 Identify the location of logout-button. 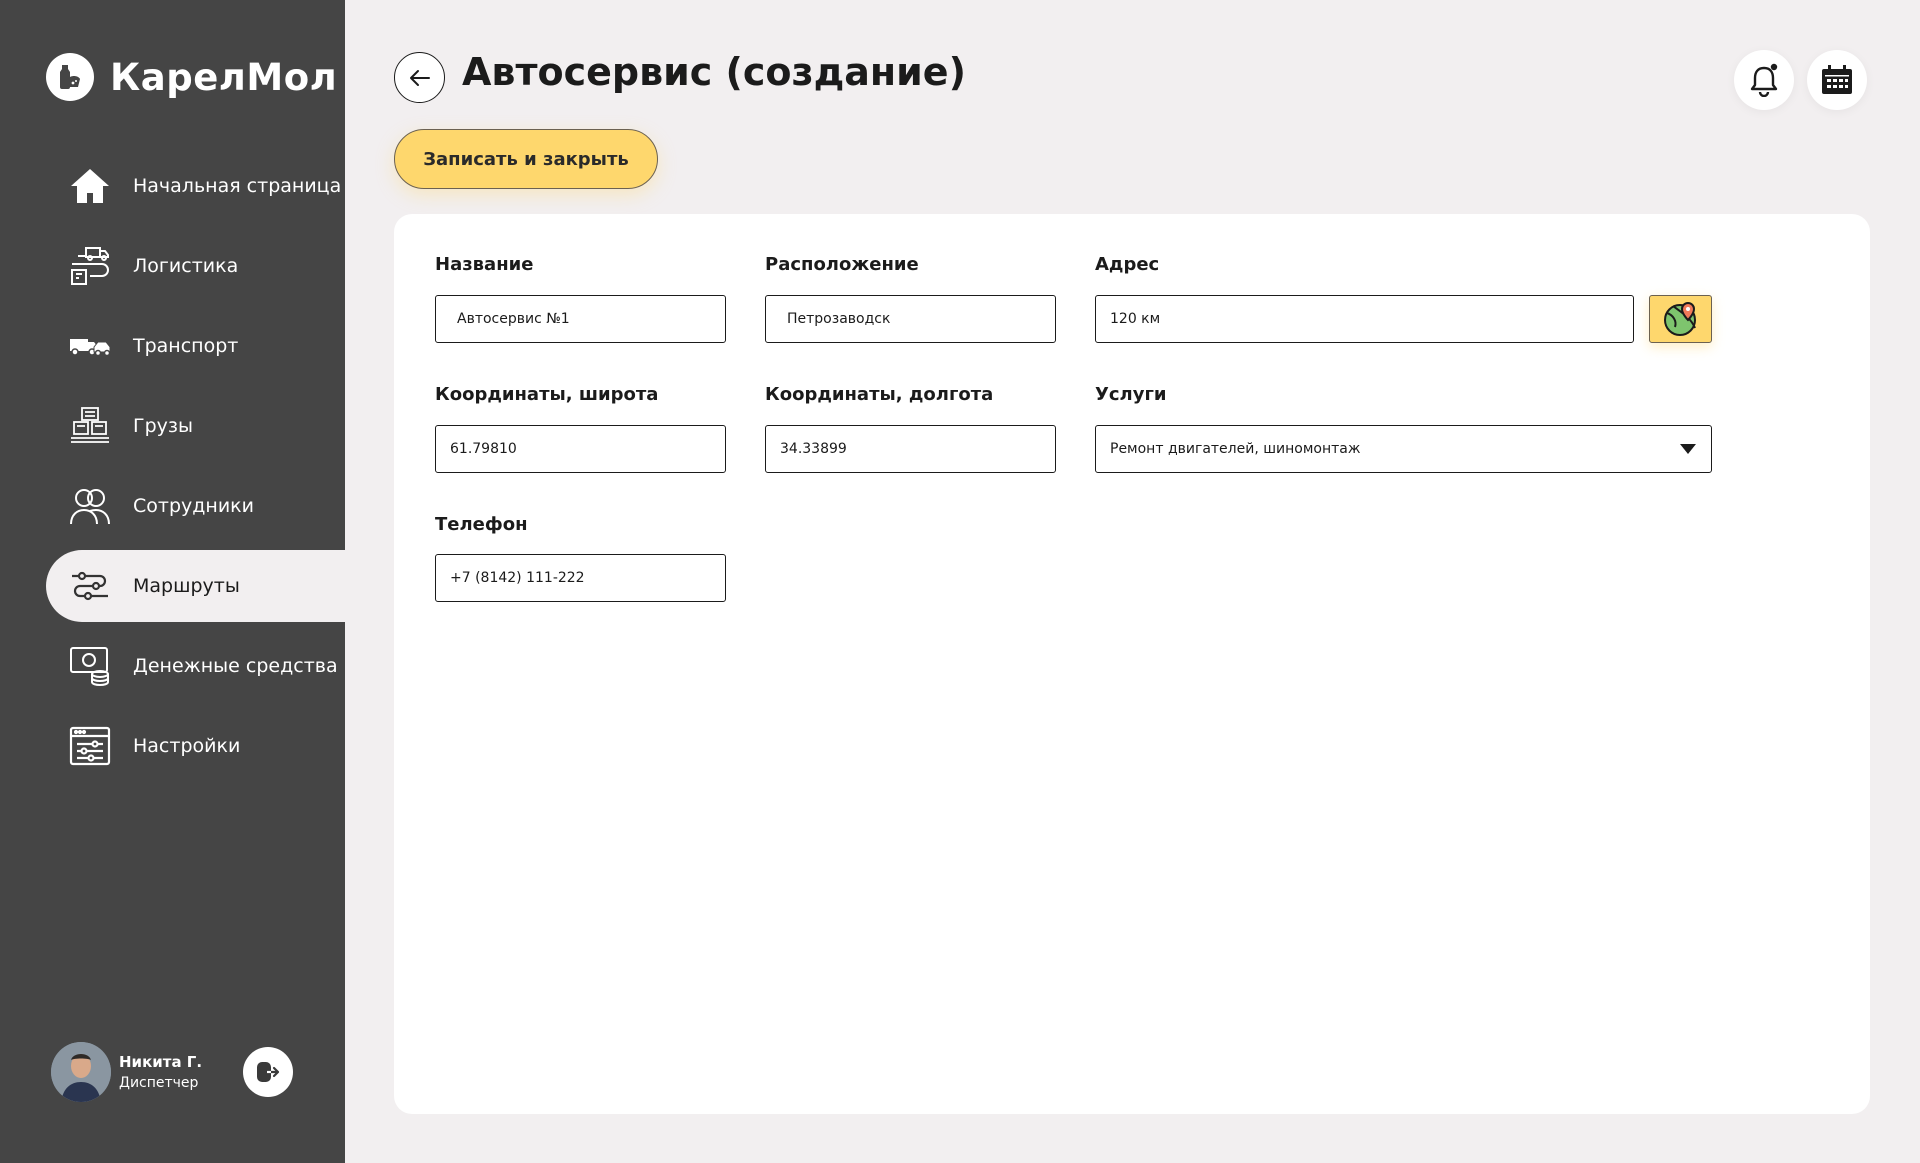
(268, 1072).